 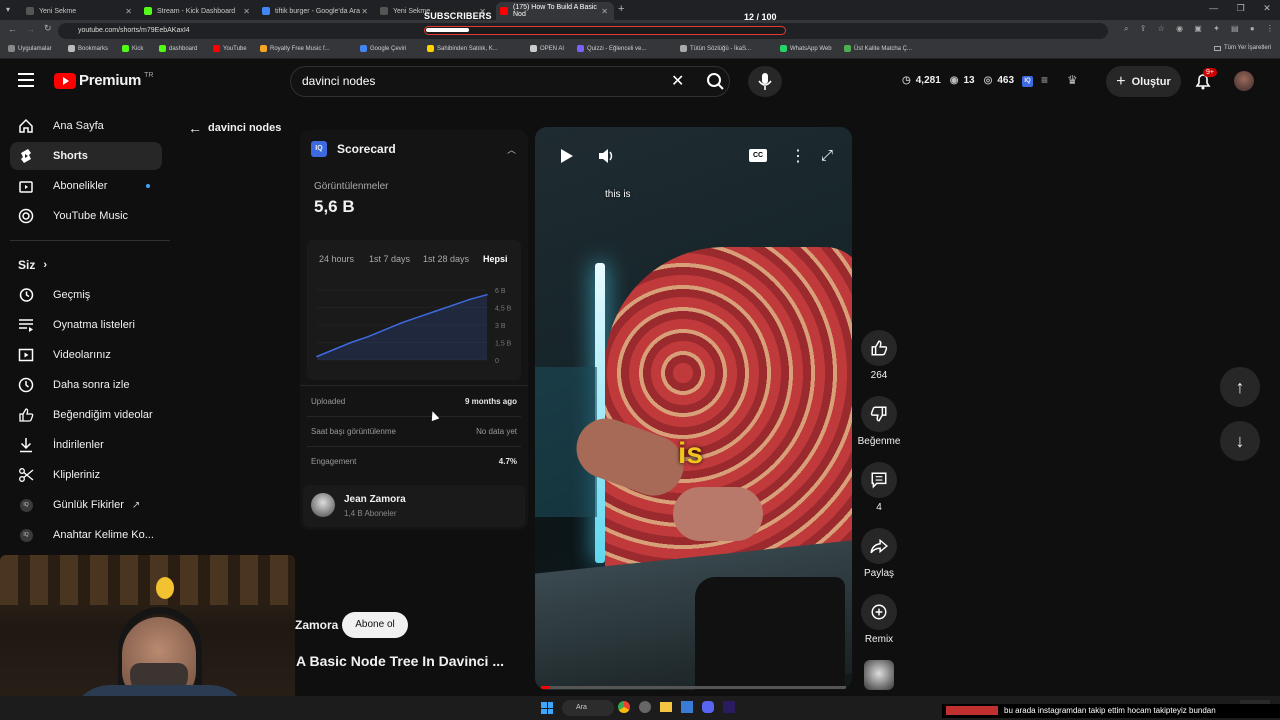 What do you see at coordinates (1213, 8) in the screenshot?
I see `minimize-icon: —` at bounding box center [1213, 8].